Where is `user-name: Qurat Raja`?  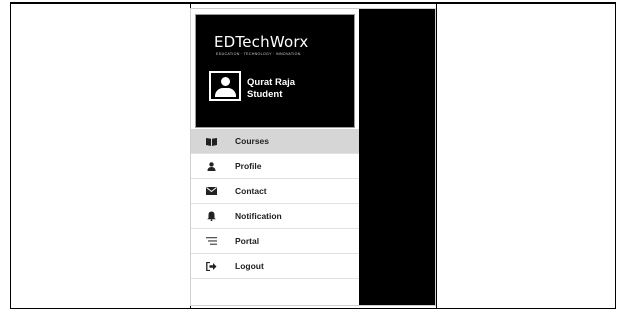
user-name: Qurat Raja is located at coordinates (271, 82).